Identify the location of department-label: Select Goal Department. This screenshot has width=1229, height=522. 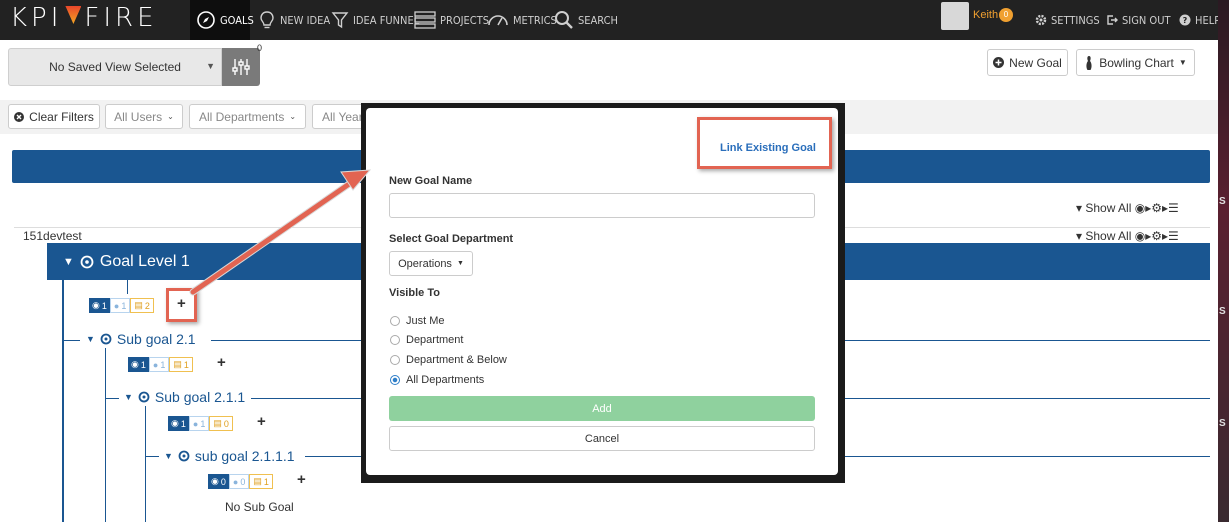
(451, 239).